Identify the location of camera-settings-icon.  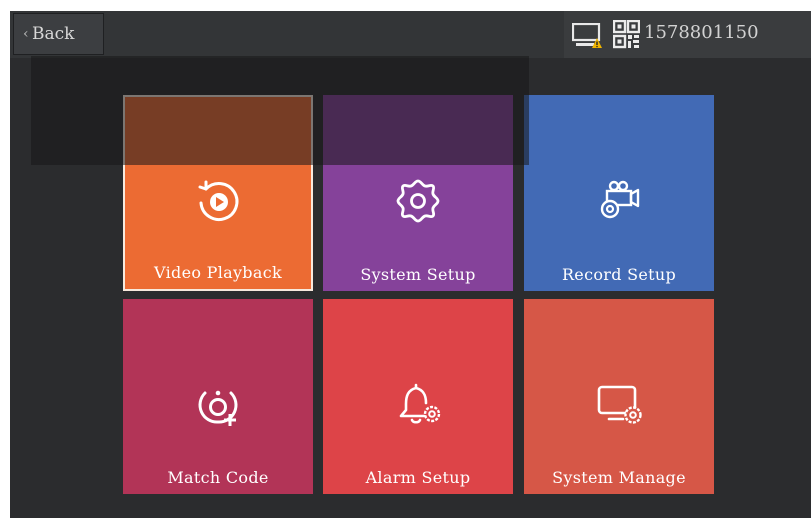
(620, 199).